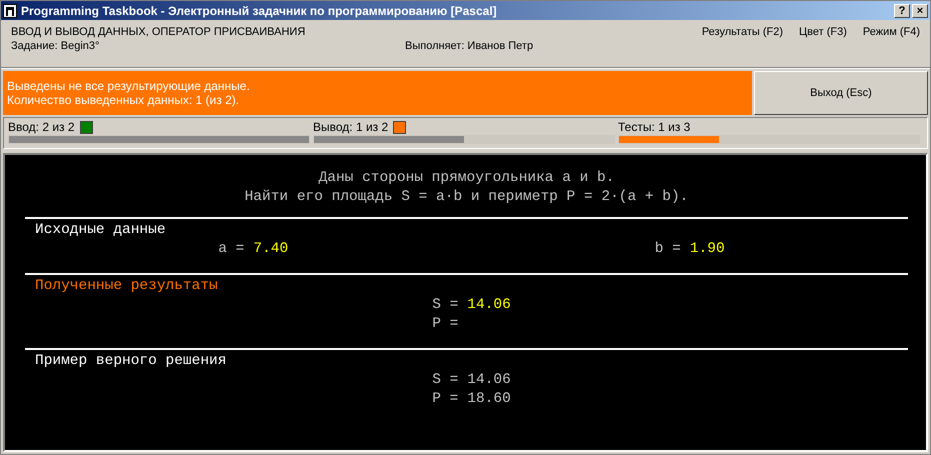  What do you see at coordinates (667, 249) in the screenshot?
I see `variable-name: b =` at bounding box center [667, 249].